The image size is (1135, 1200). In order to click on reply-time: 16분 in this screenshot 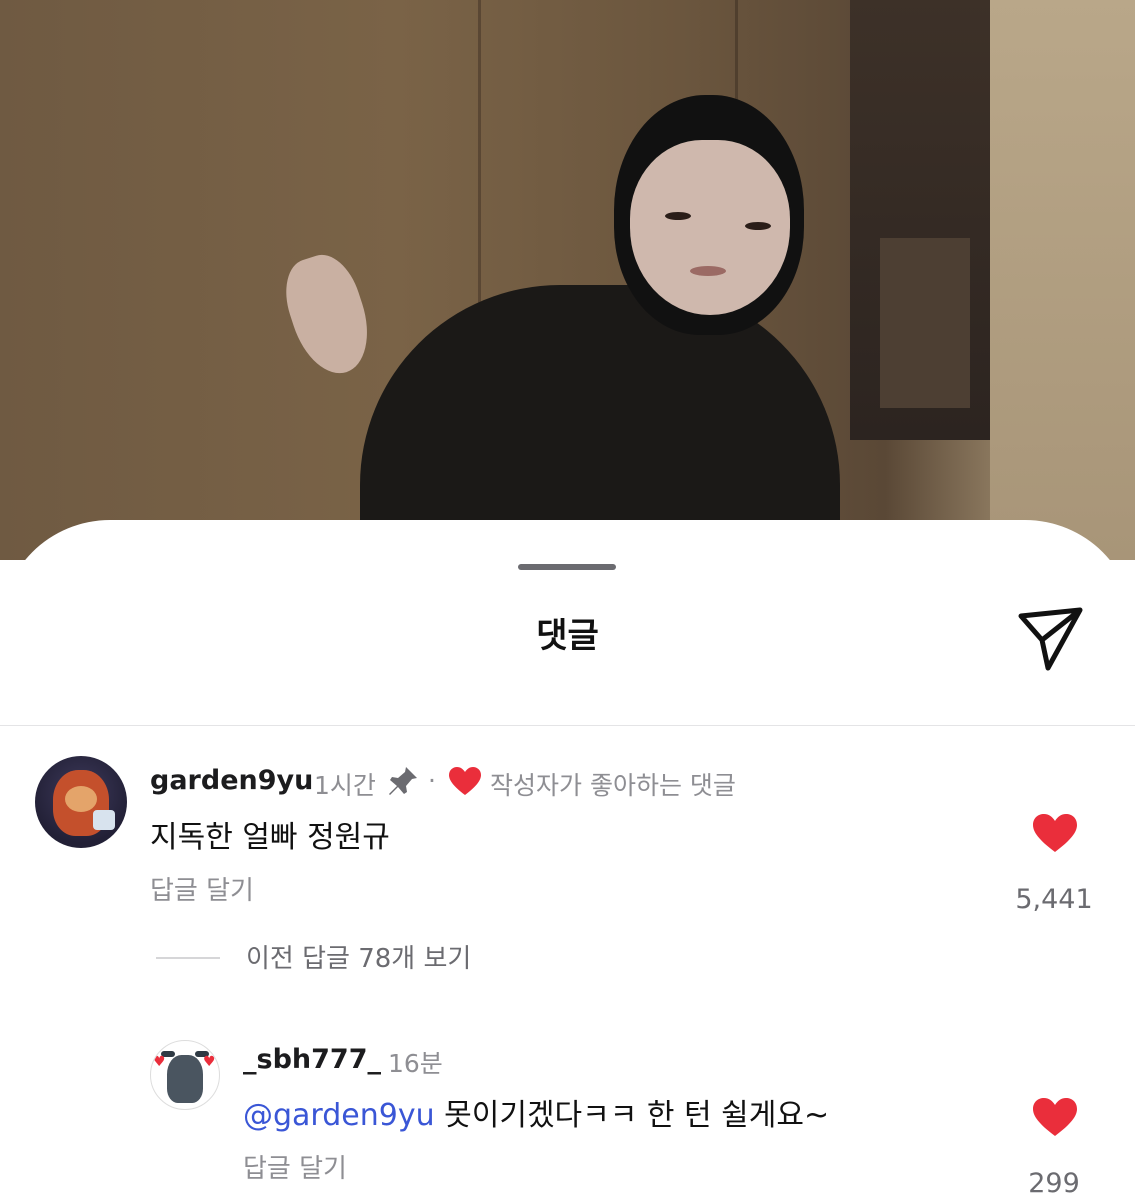, I will do `click(415, 1063)`.